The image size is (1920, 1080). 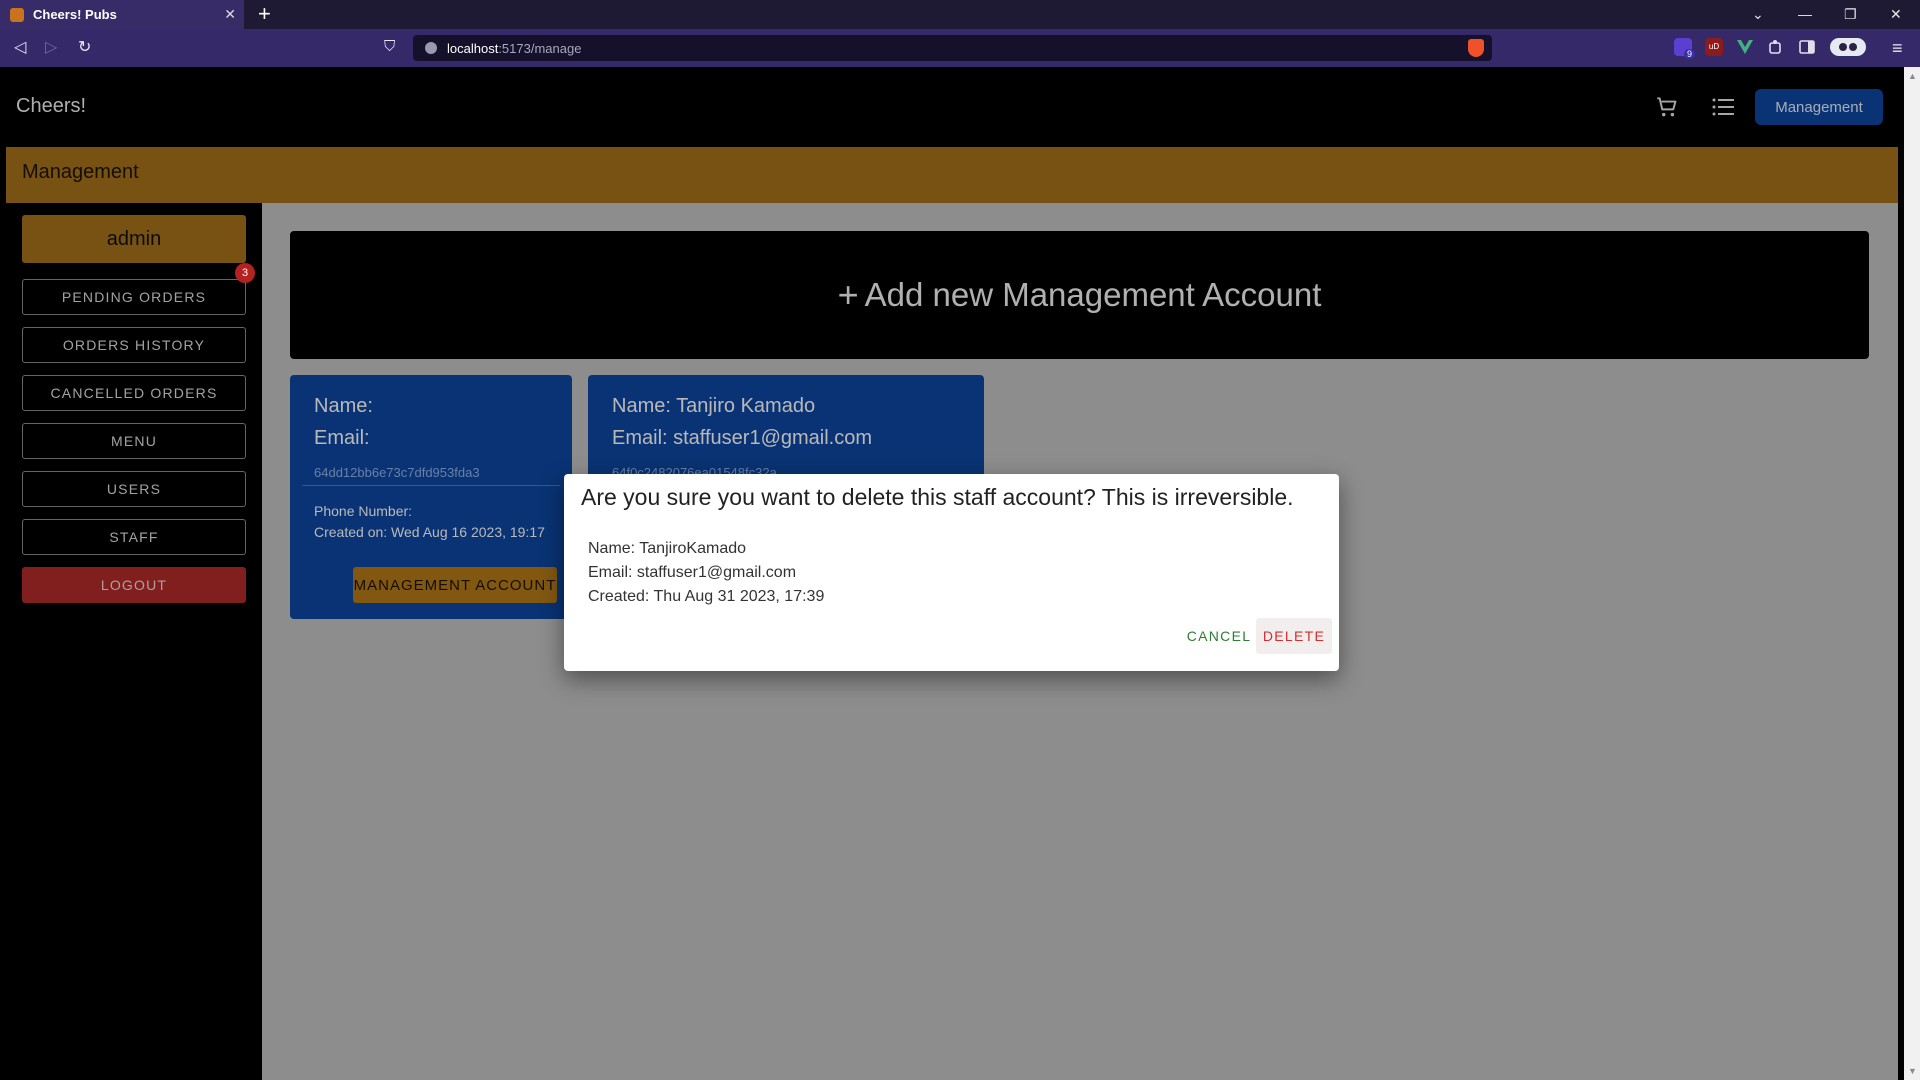 I want to click on extension-icon: 9, so click(x=1684, y=48).